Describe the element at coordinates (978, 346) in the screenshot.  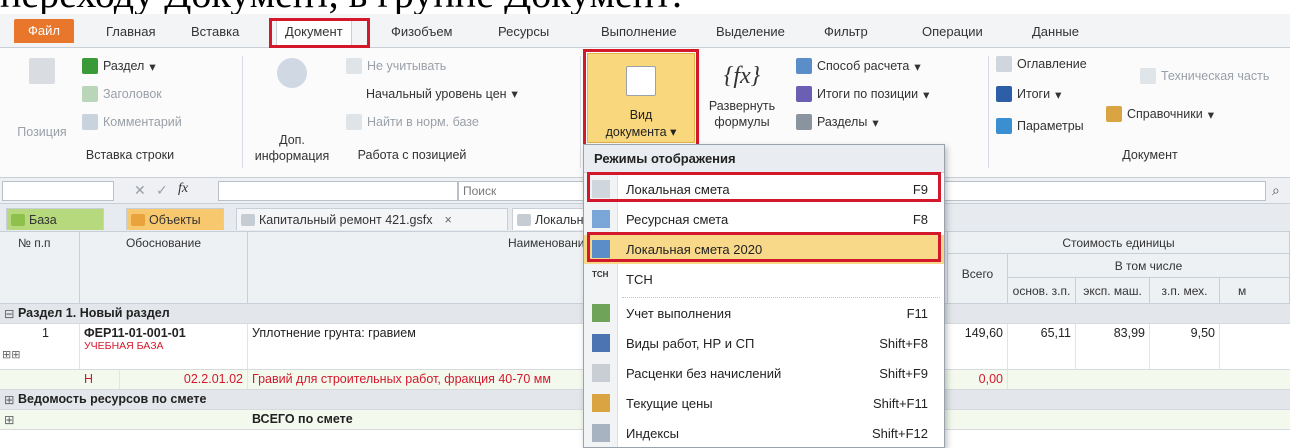
I see `row-total: 149,60` at that location.